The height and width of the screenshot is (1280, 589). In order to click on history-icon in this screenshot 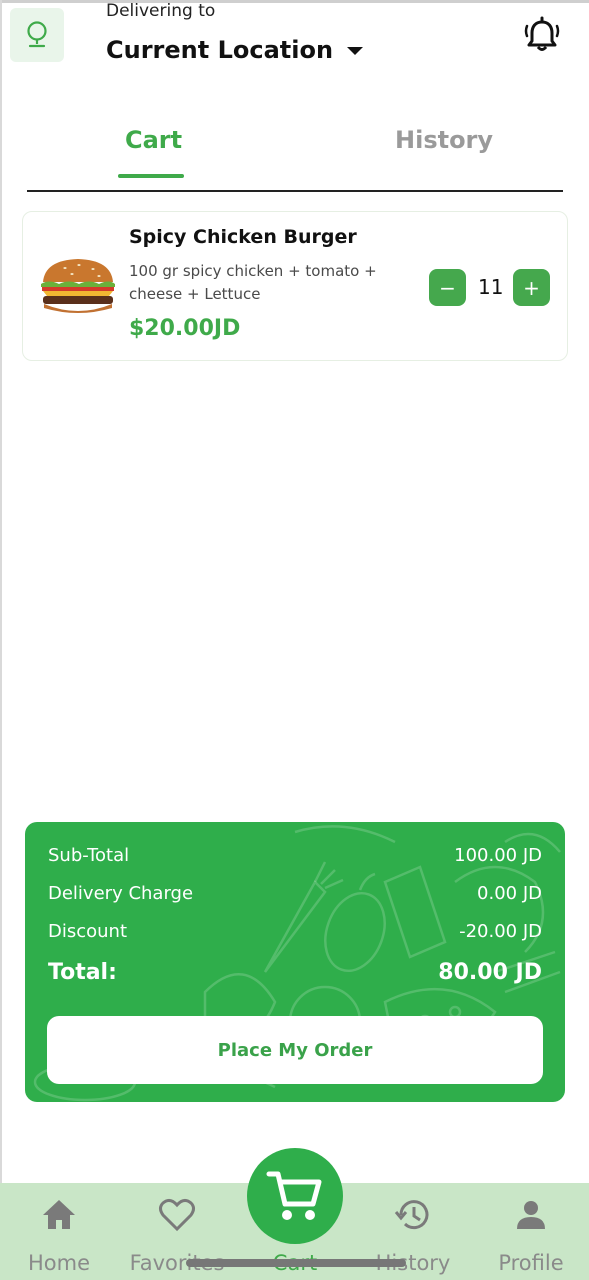, I will do `click(411, 1215)`.